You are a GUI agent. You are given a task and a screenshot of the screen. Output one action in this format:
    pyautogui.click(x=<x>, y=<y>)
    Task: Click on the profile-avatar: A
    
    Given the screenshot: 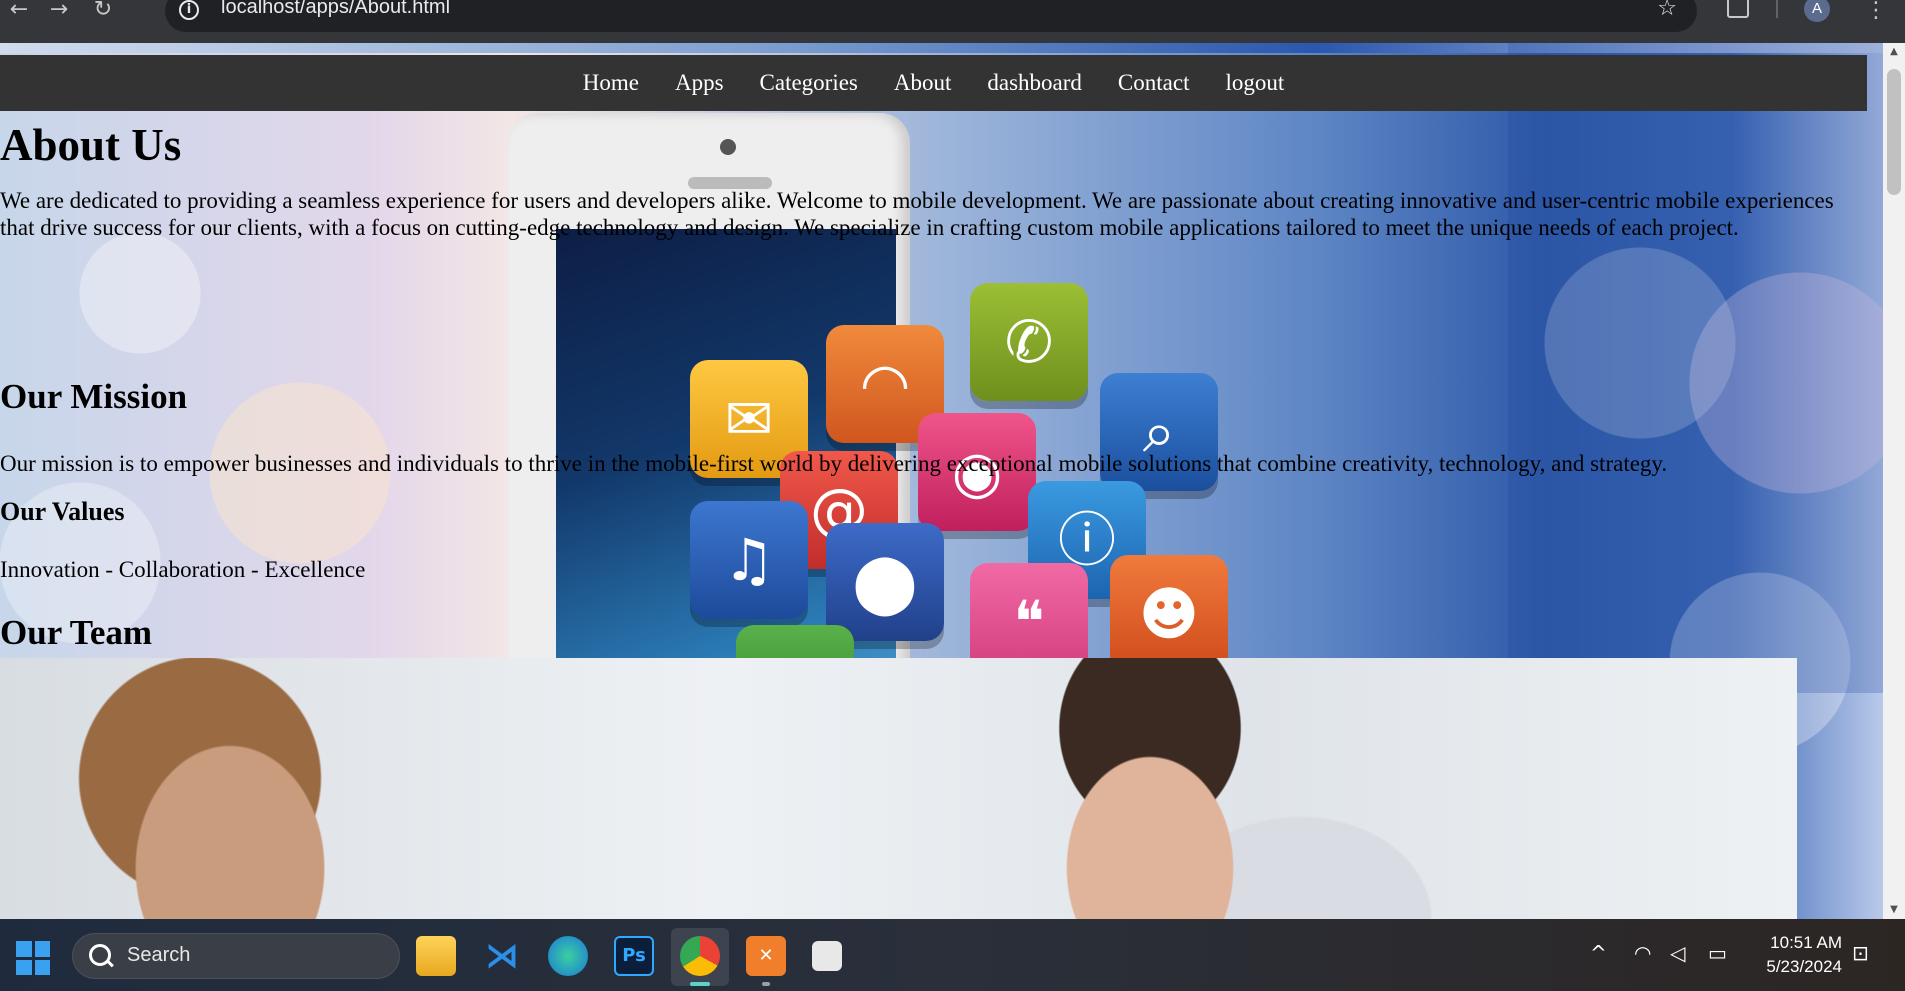 What is the action you would take?
    pyautogui.click(x=1817, y=11)
    